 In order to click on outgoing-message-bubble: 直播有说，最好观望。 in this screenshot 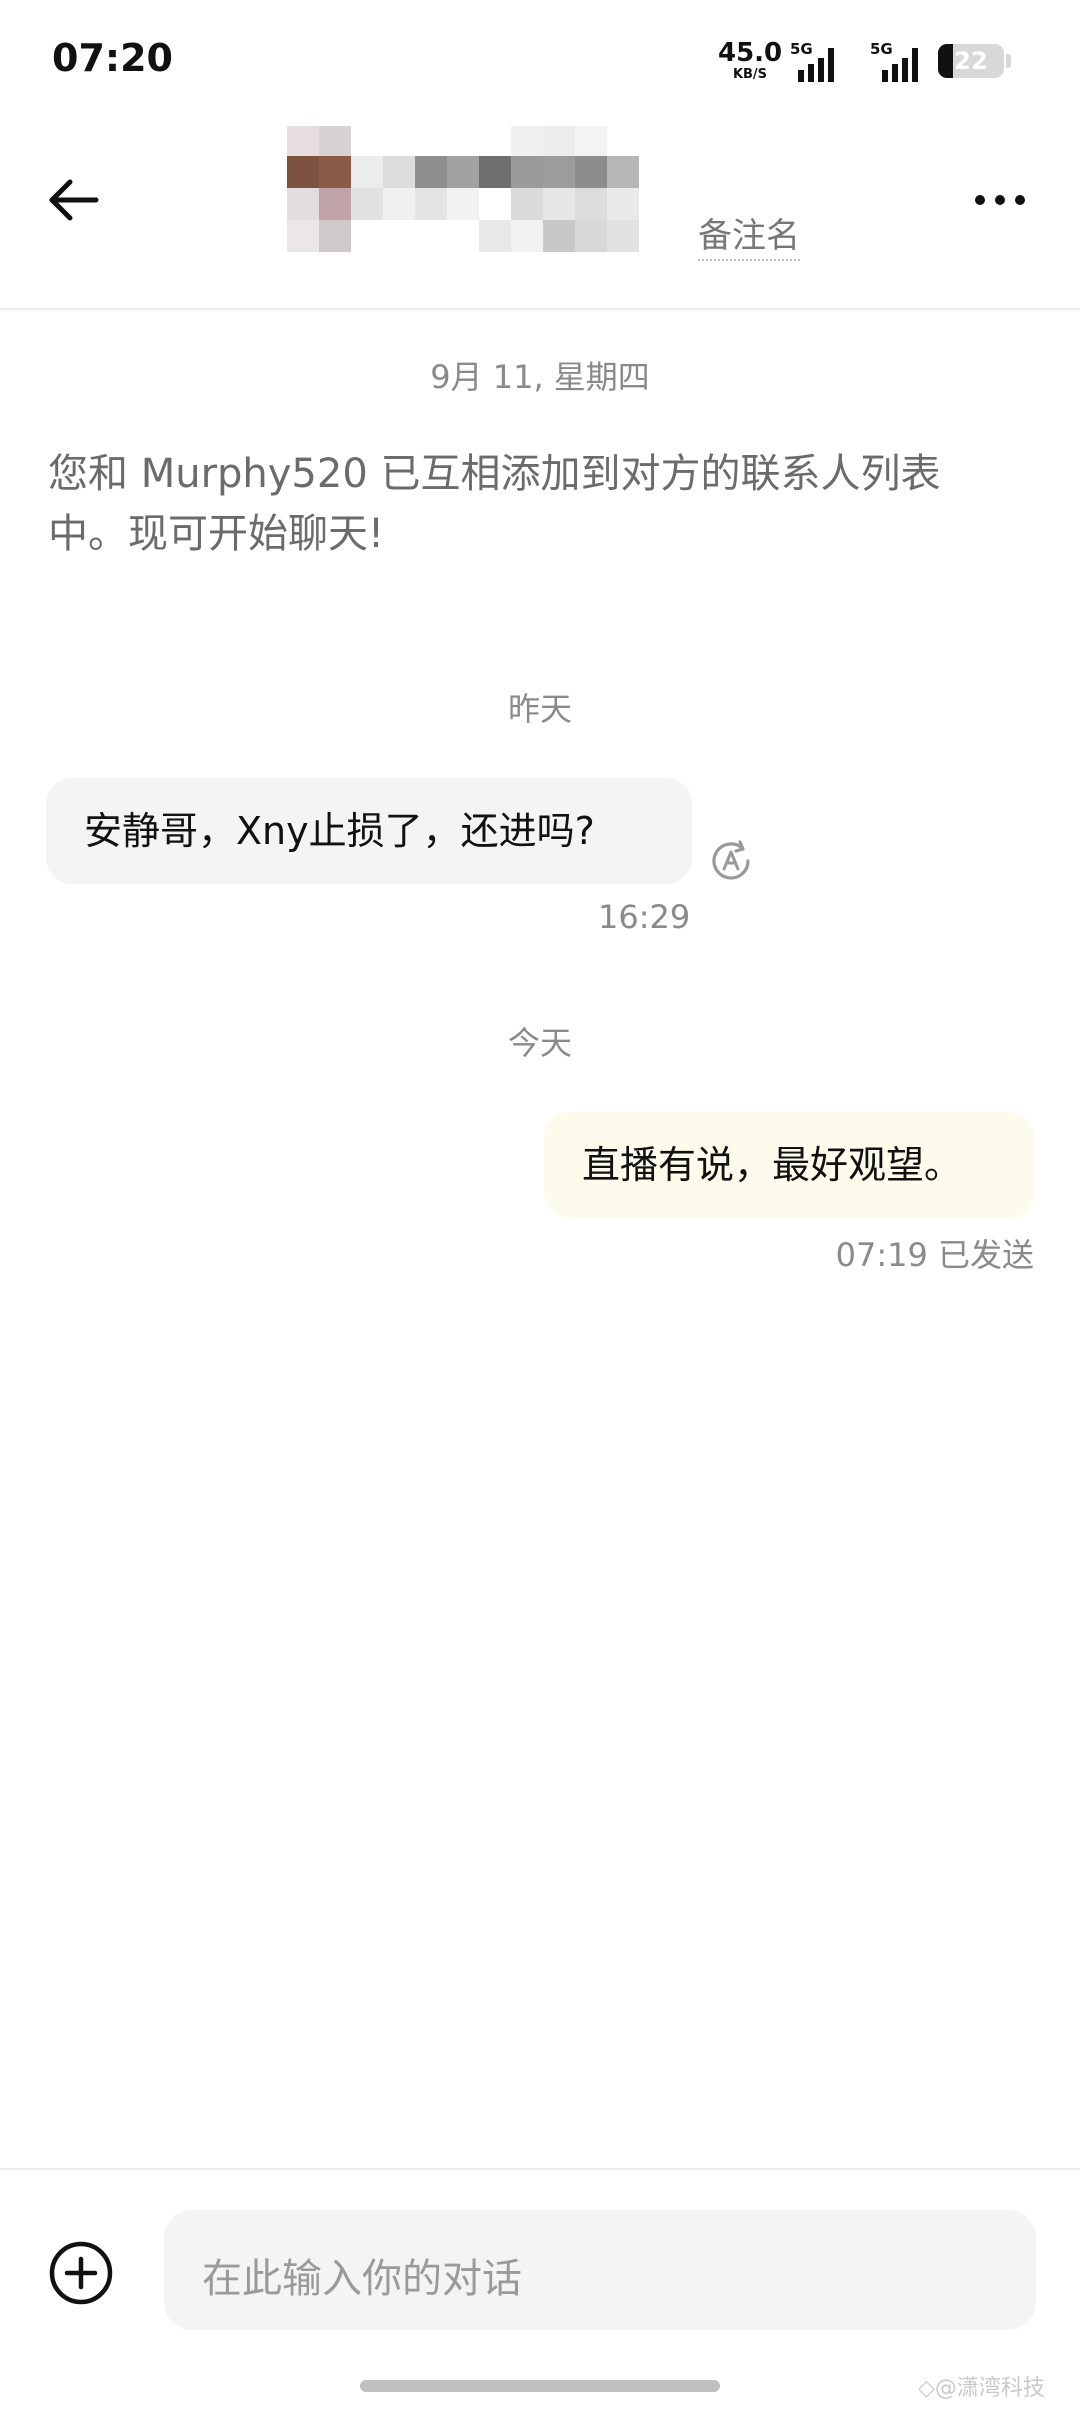, I will do `click(789, 1165)`.